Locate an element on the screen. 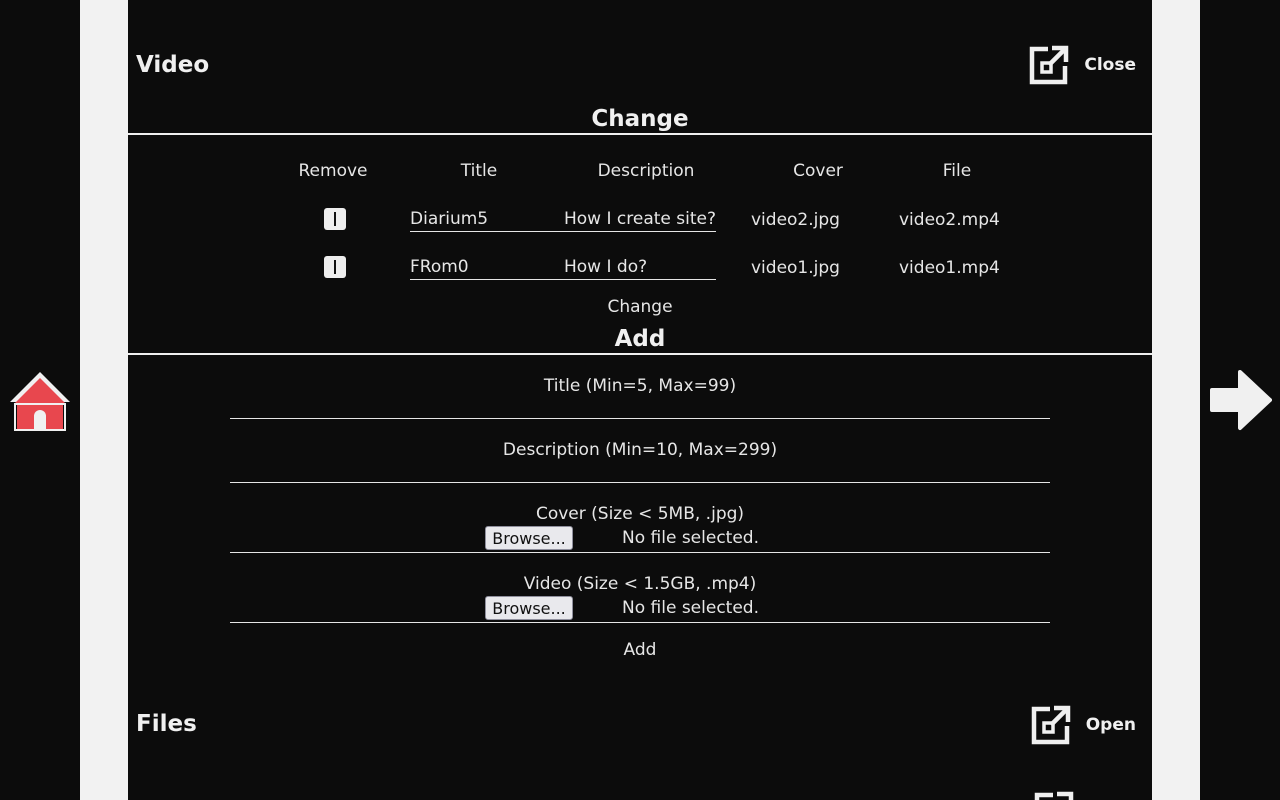  cover-divider is located at coordinates (640, 552).